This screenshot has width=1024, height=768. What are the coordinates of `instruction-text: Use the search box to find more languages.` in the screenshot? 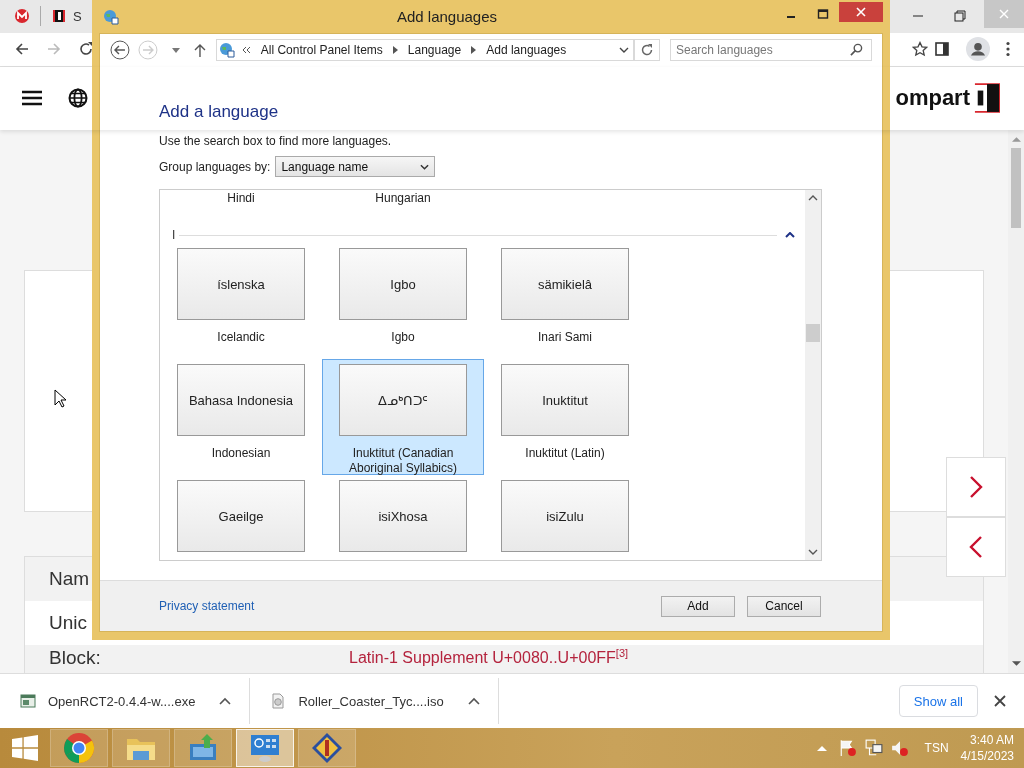 It's located at (276, 141).